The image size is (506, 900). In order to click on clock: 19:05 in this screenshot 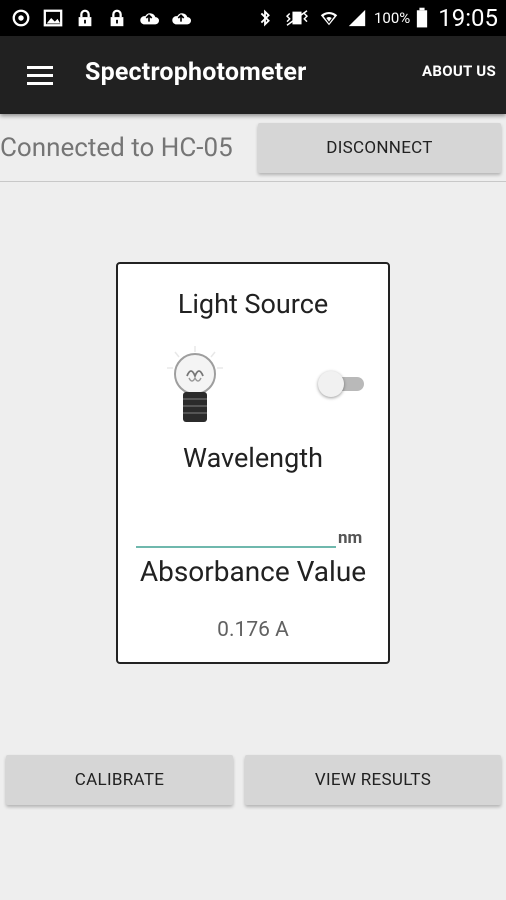, I will do `click(468, 18)`.